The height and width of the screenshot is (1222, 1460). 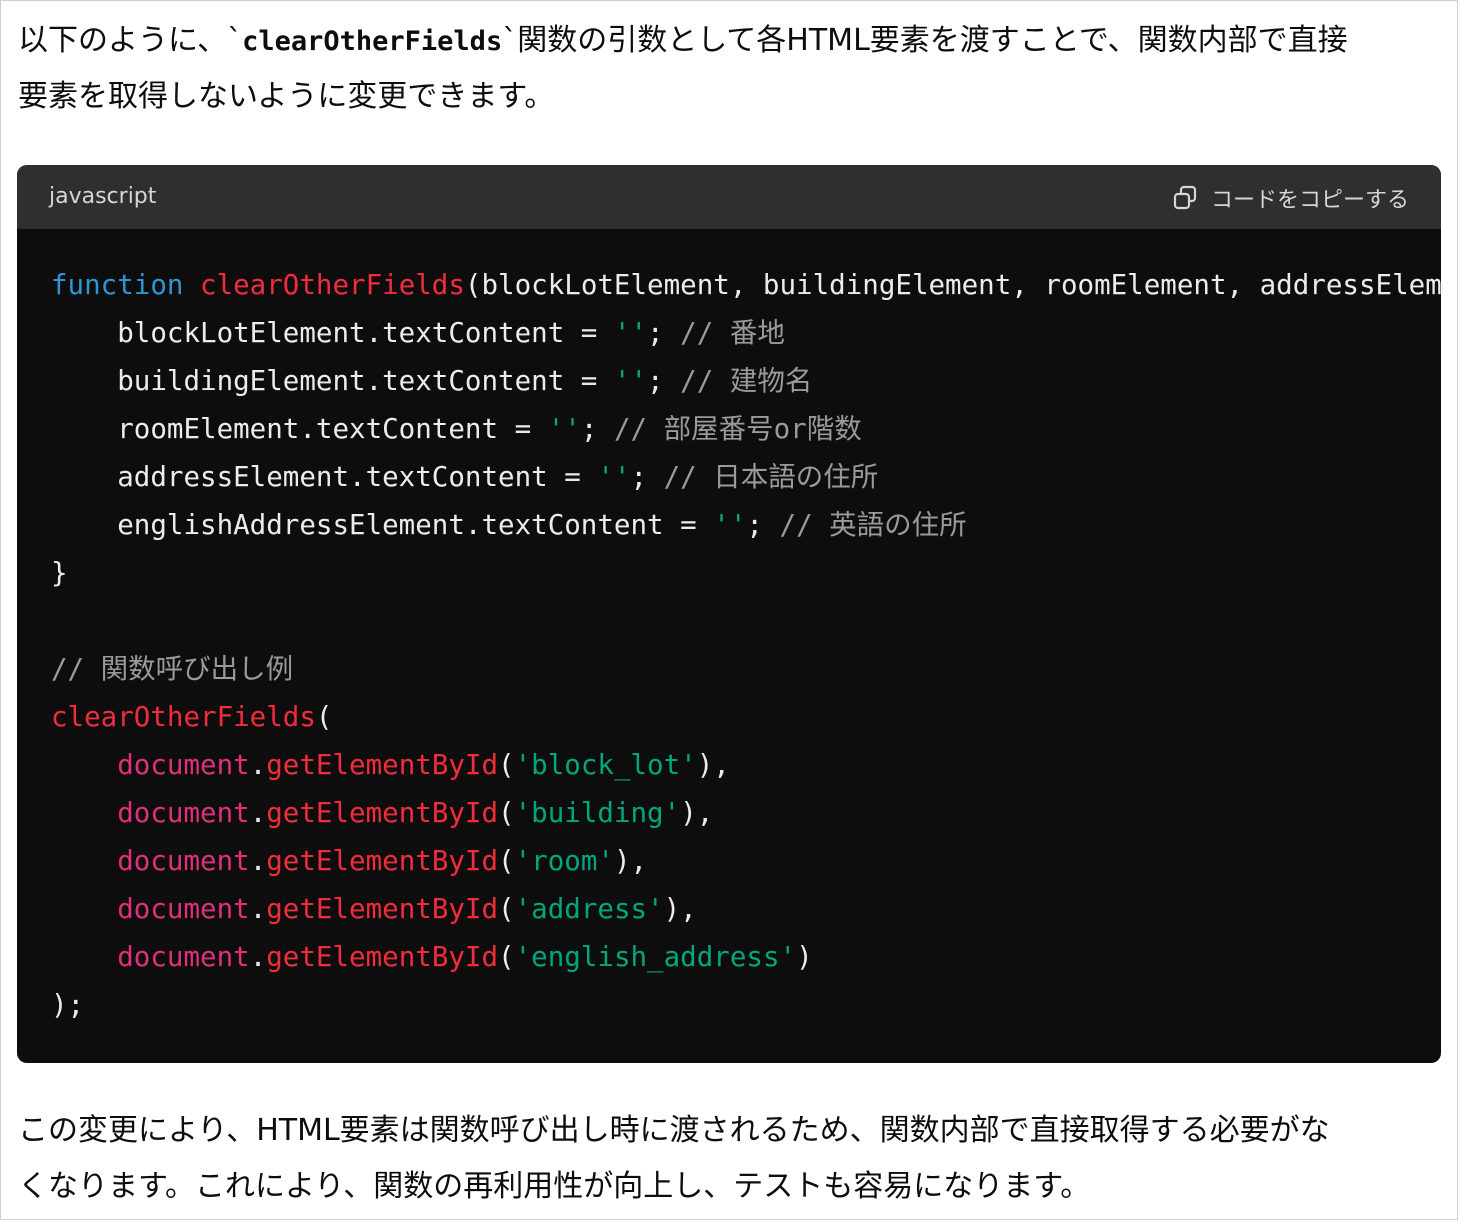 What do you see at coordinates (172, 669) in the screenshot?
I see `comment-token: // 関数呼び出し例` at bounding box center [172, 669].